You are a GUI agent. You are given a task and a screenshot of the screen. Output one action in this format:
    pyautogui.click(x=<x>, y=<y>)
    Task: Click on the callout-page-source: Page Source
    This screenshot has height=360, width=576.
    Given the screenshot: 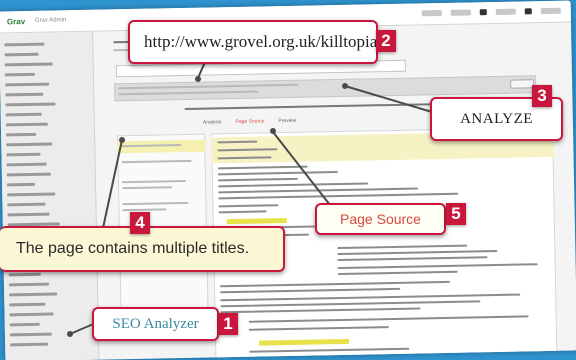 What is the action you would take?
    pyautogui.click(x=380, y=219)
    